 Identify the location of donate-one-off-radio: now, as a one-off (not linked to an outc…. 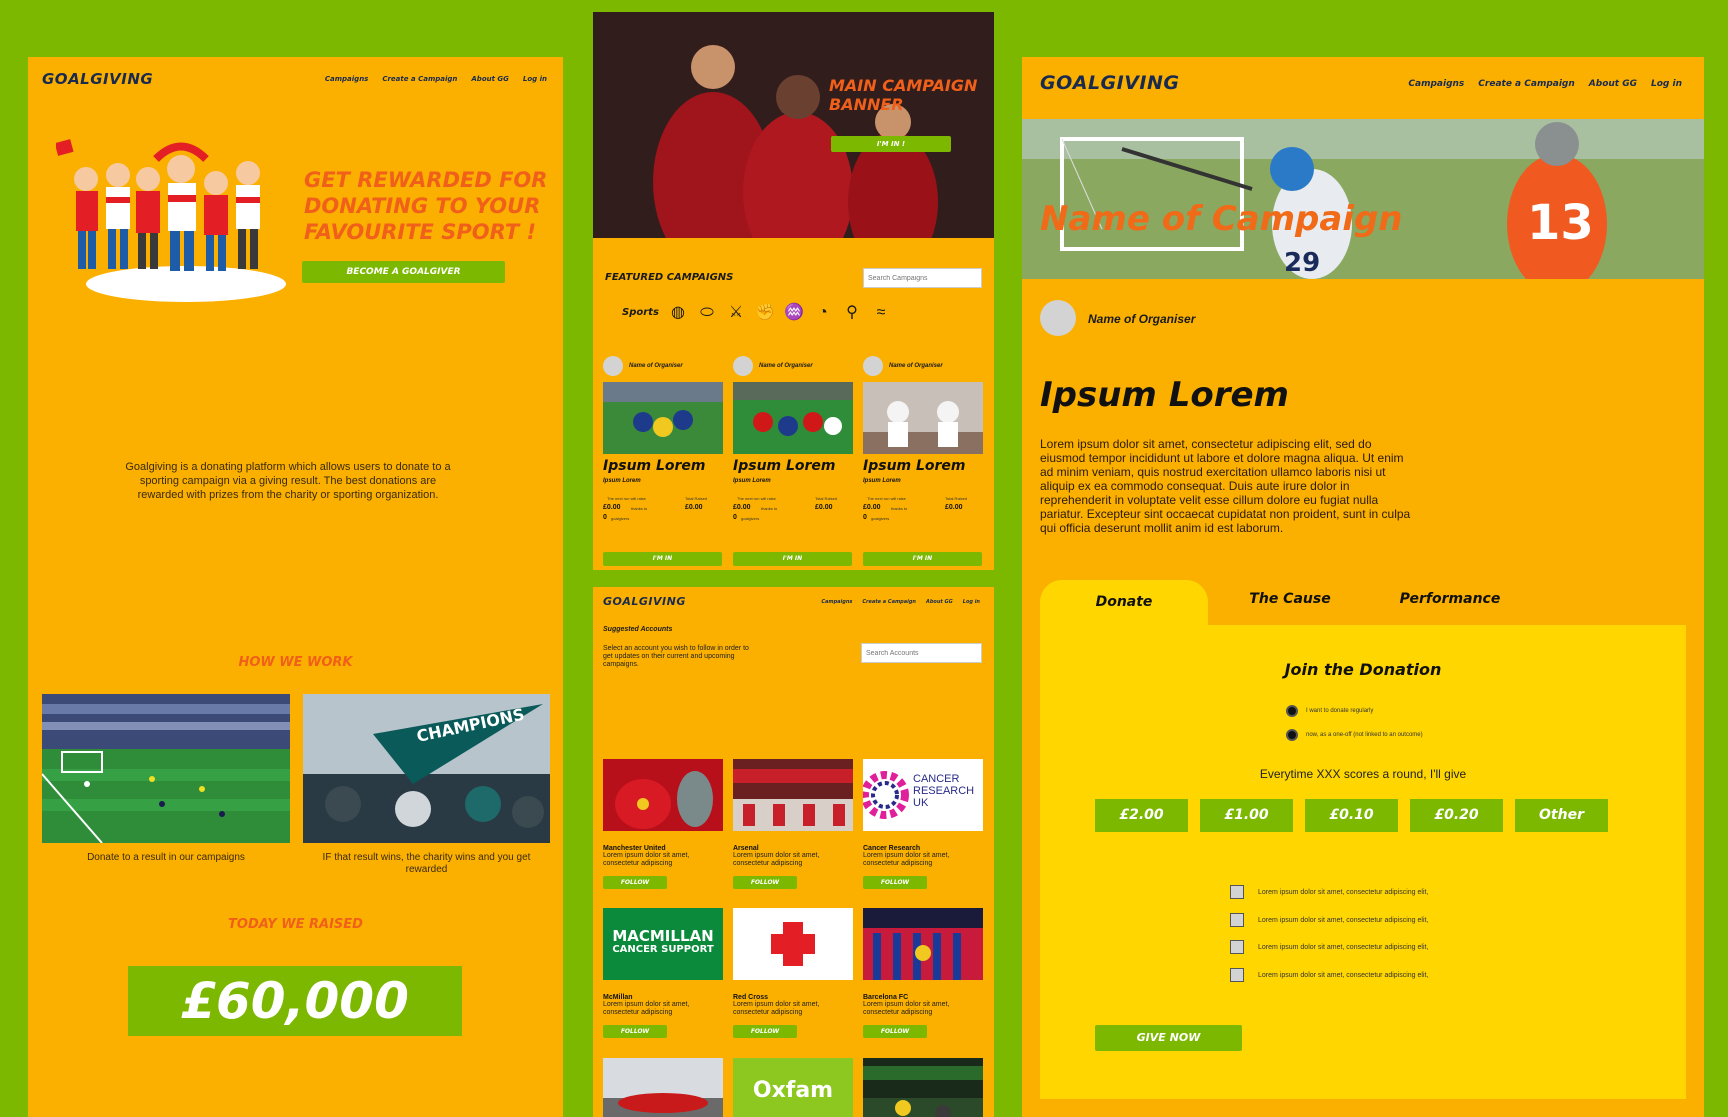
(1354, 735).